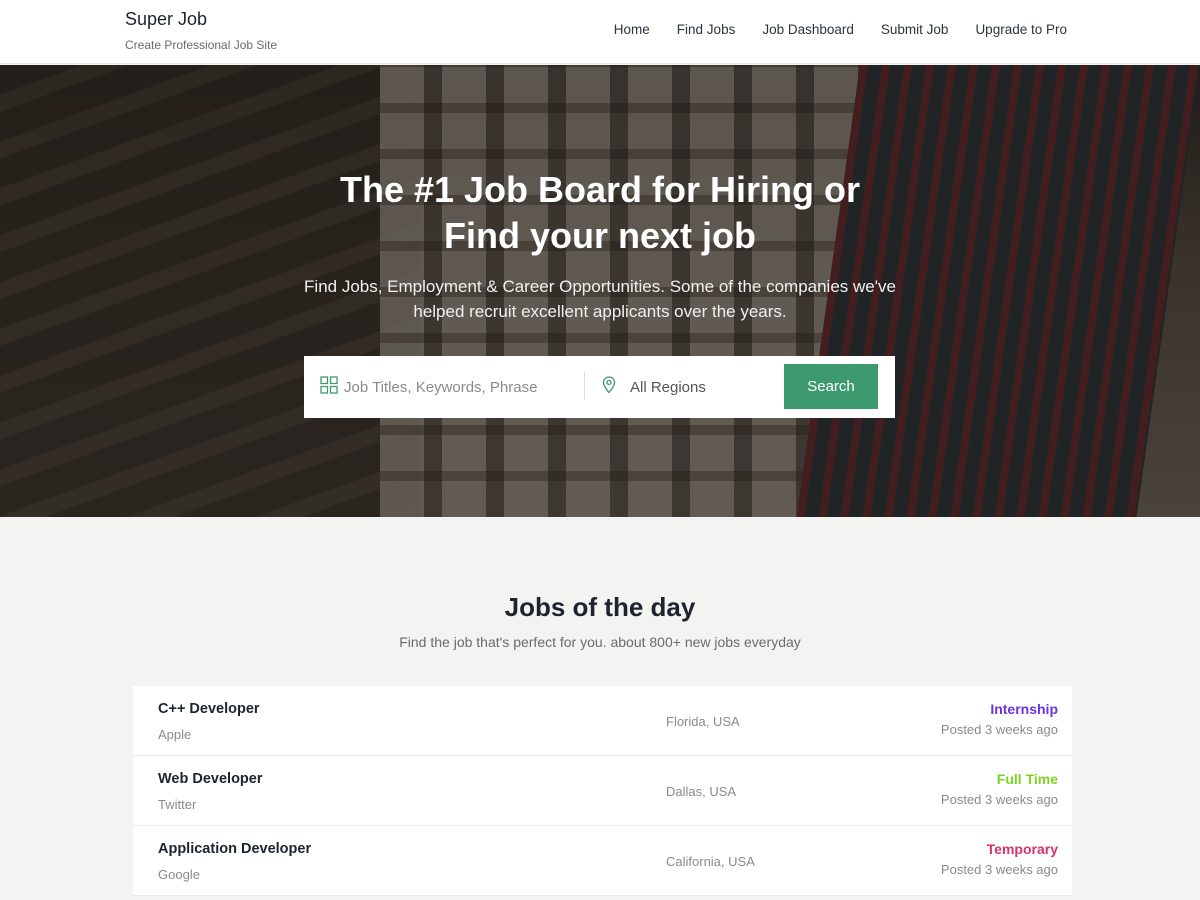 The image size is (1200, 900). Describe the element at coordinates (179, 874) in the screenshot. I see `job-company: Google` at that location.